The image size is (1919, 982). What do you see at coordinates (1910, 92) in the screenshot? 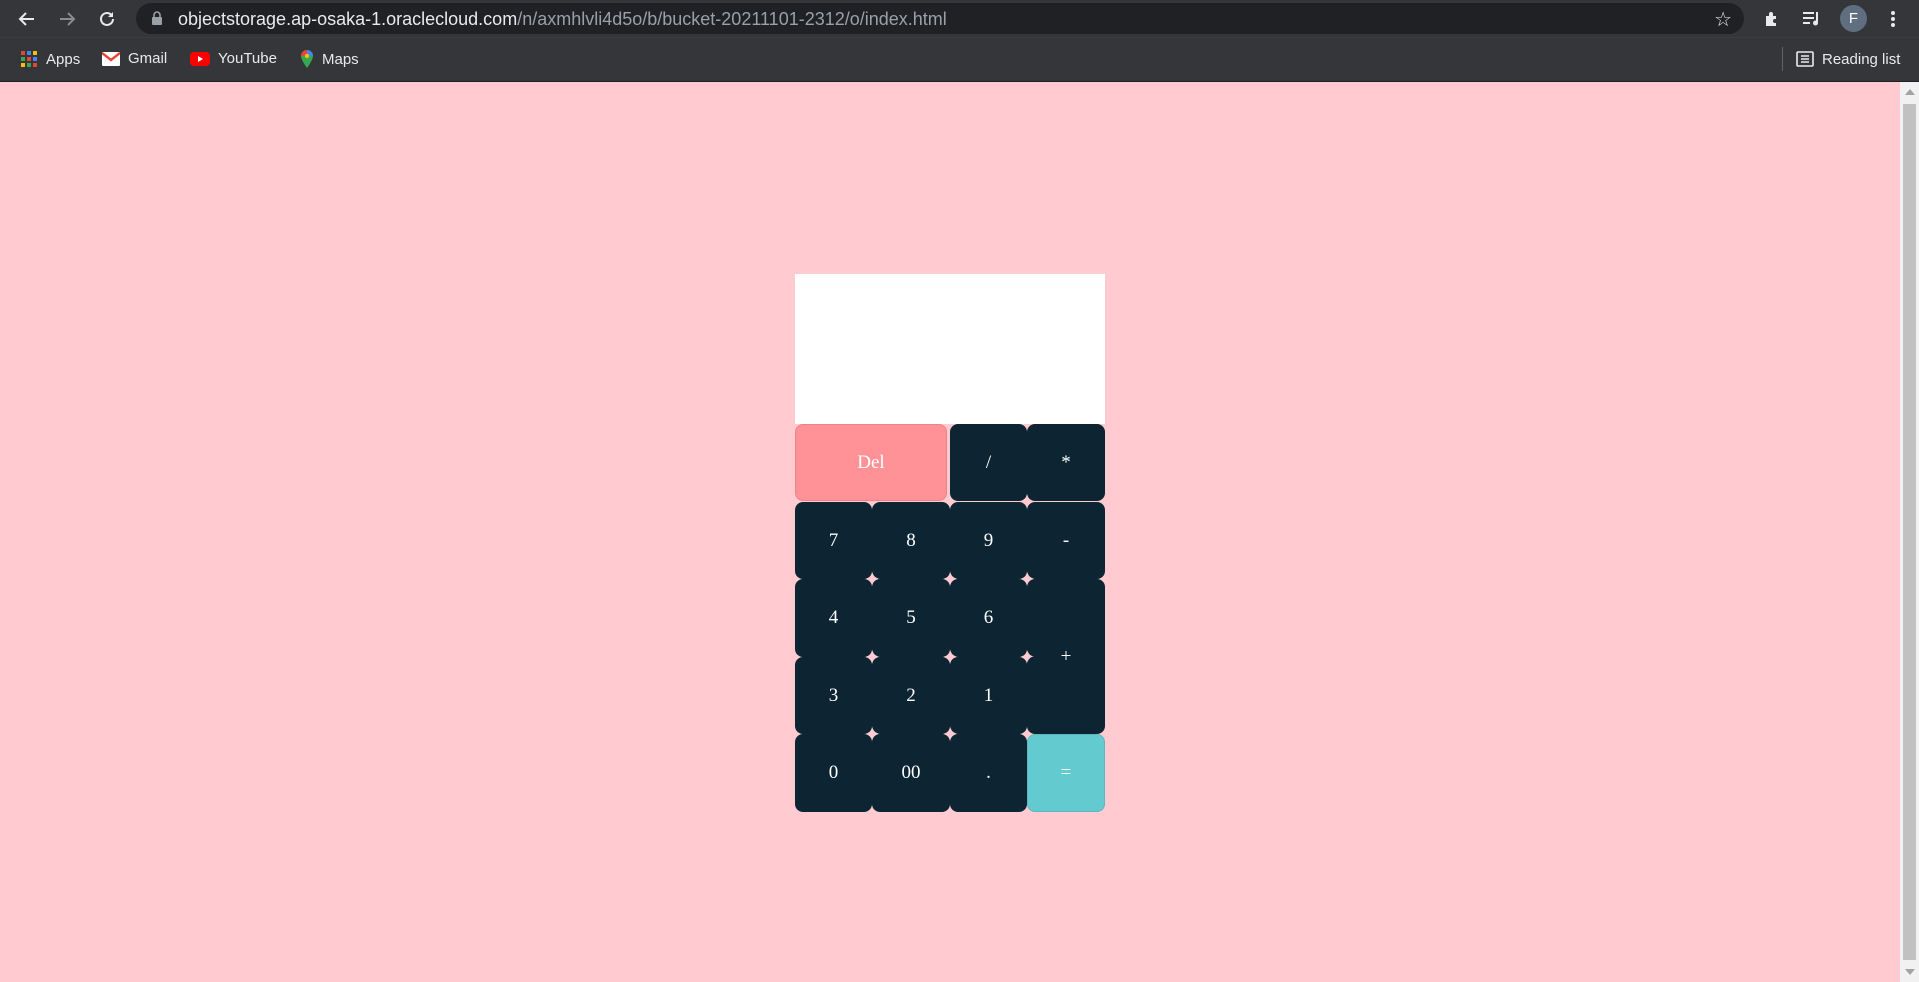
I see `scroll-up-icon` at bounding box center [1910, 92].